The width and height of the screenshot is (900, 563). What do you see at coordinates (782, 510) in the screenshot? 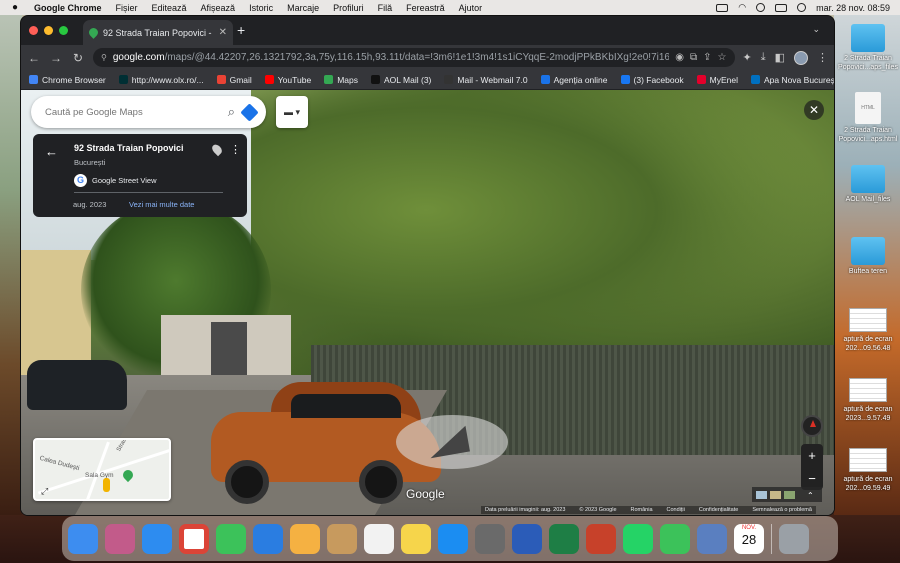
I see `footer-report-link: Semnalează o problemă` at bounding box center [782, 510].